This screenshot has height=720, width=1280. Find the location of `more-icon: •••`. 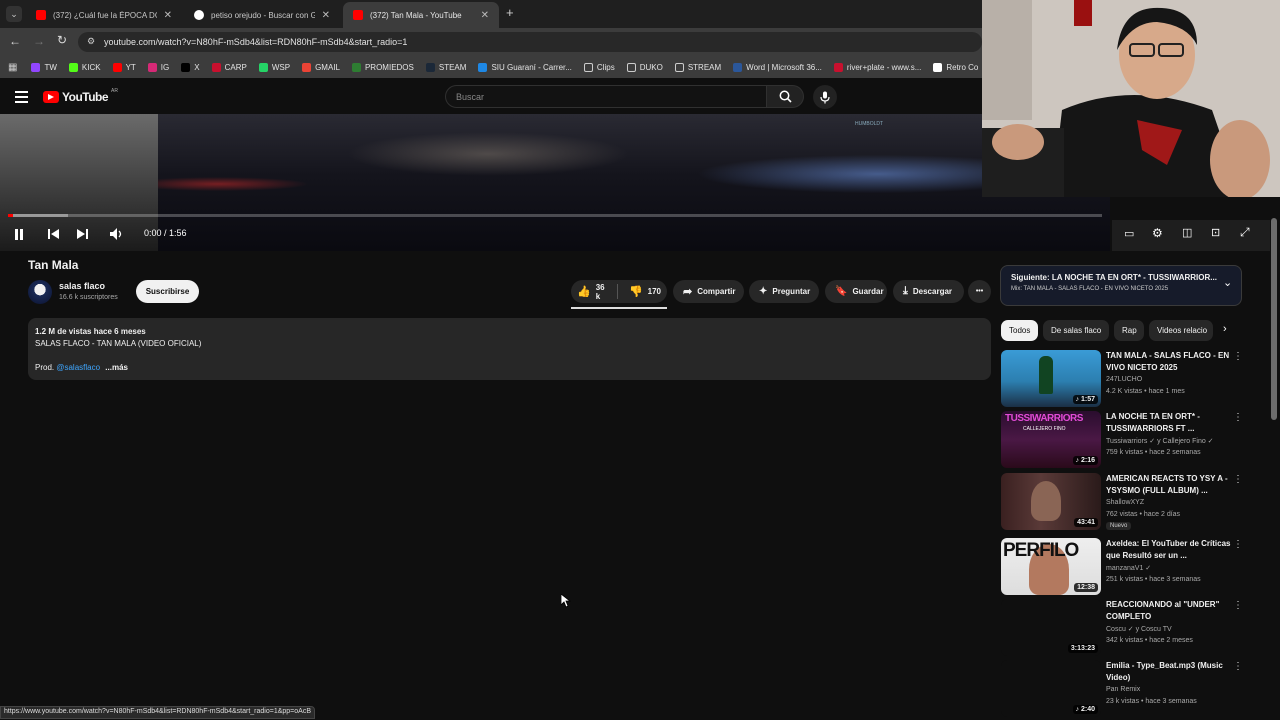

more-icon: ••• is located at coordinates (979, 291).